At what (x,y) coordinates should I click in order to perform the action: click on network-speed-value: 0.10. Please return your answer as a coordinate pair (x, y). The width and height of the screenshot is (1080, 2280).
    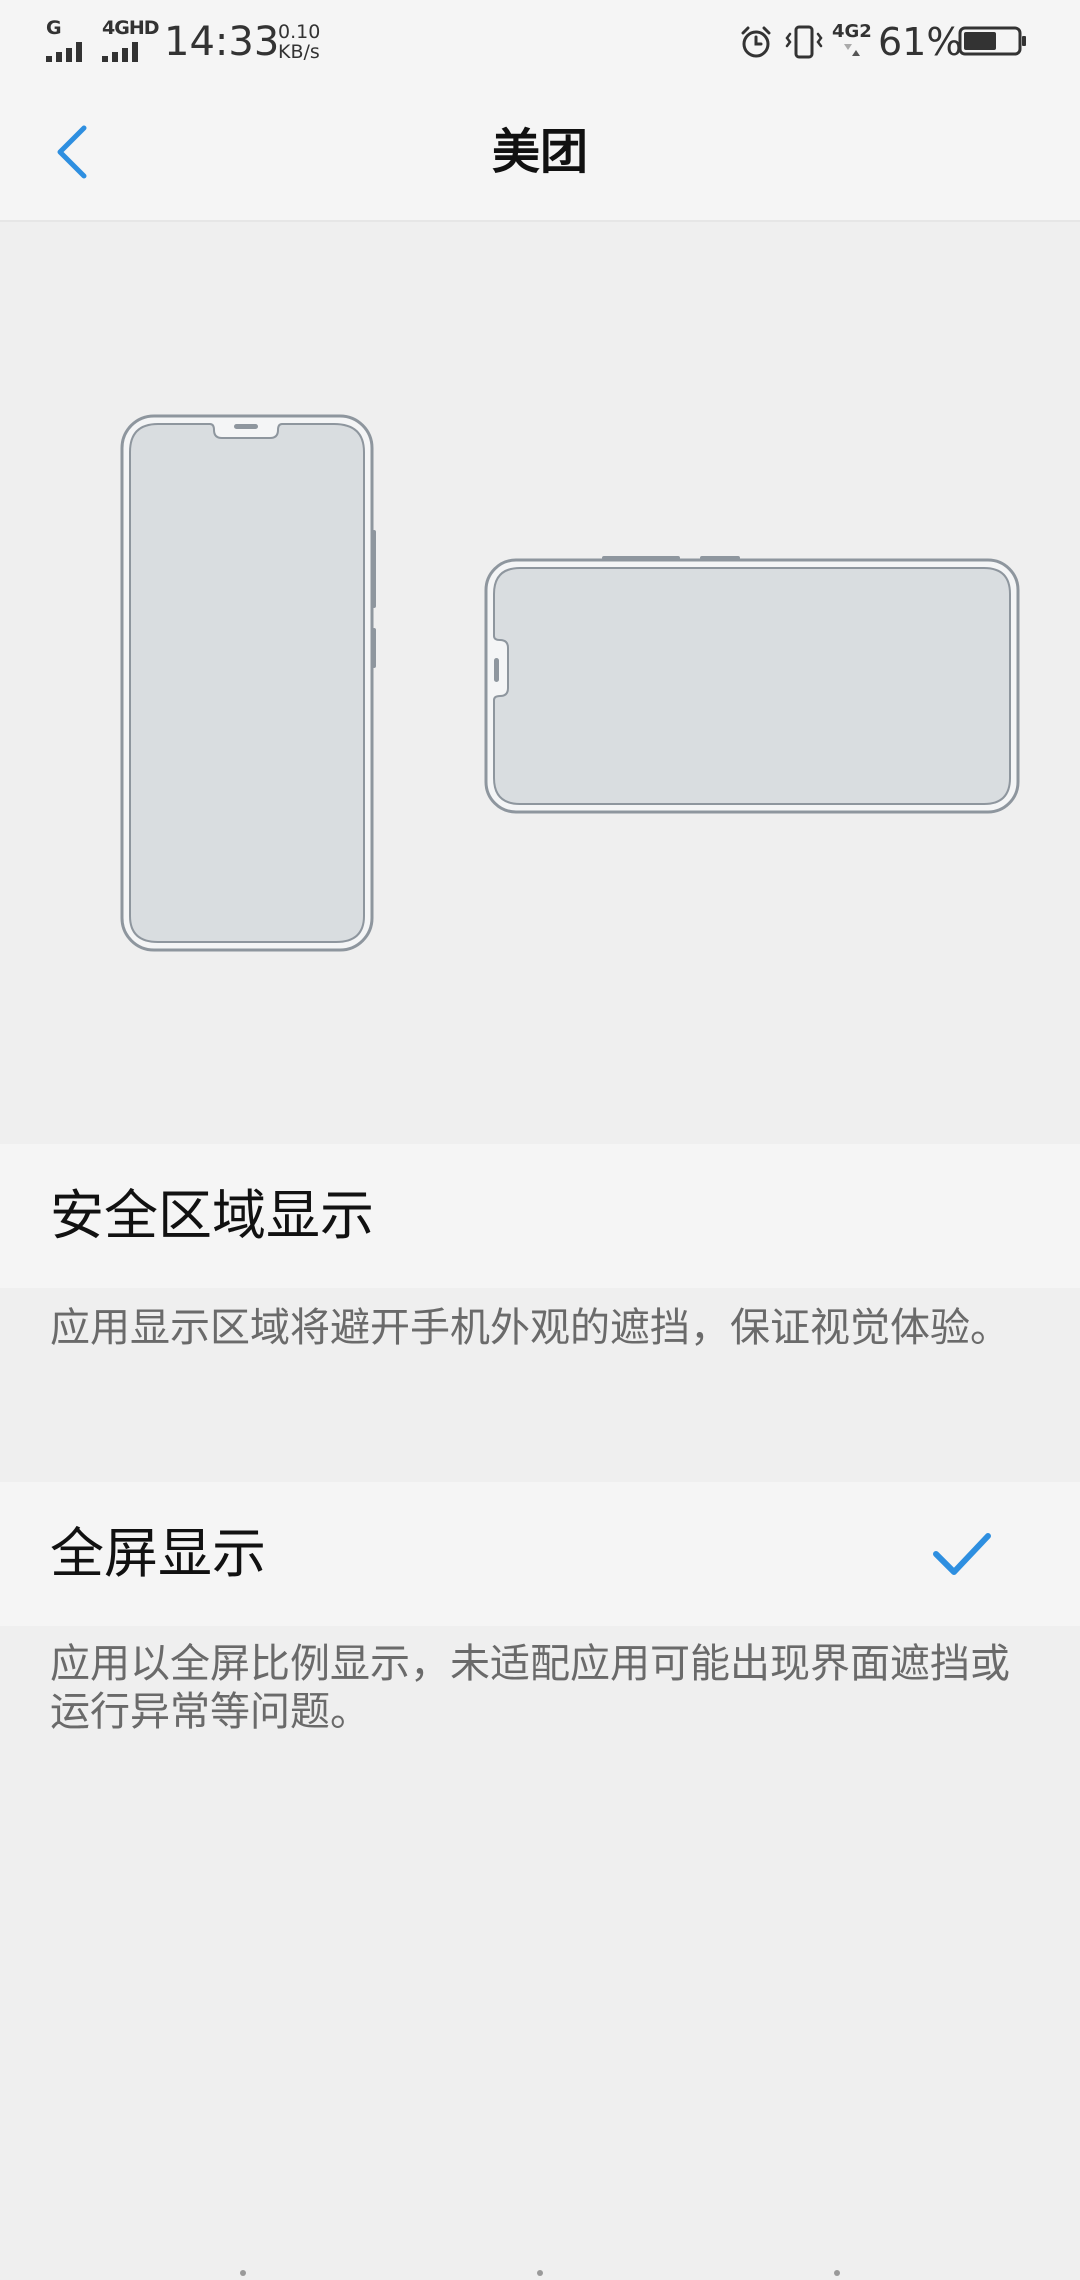
    Looking at the image, I should click on (299, 32).